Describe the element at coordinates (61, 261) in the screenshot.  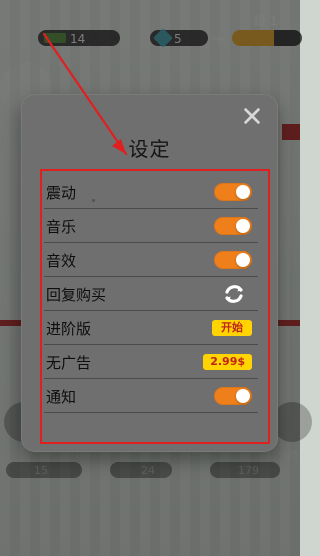
I see `setting-label: 音效` at that location.